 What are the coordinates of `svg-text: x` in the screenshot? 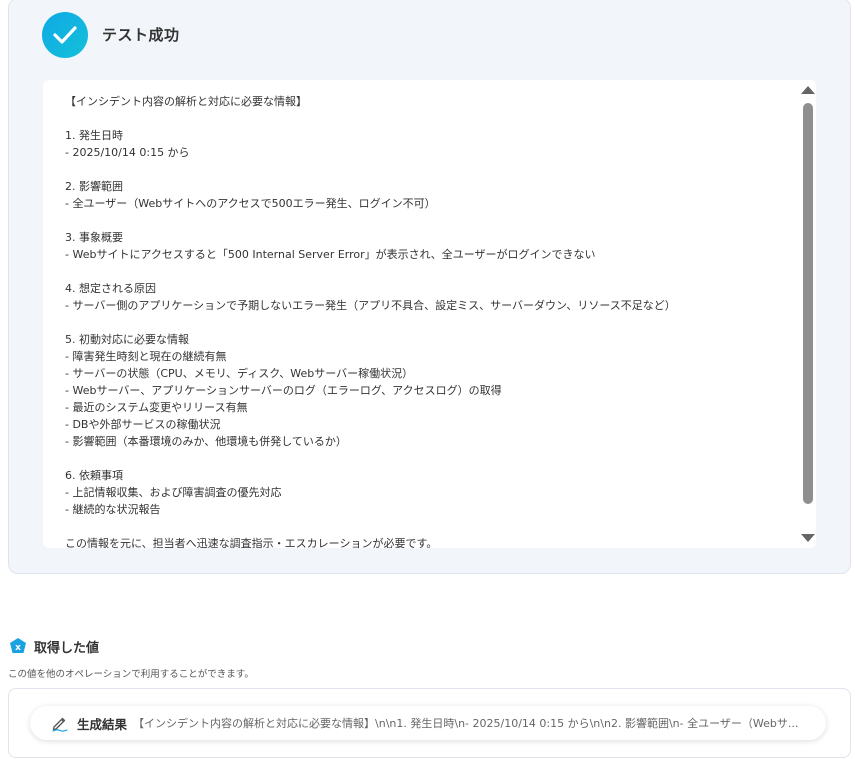 It's located at (18, 648).